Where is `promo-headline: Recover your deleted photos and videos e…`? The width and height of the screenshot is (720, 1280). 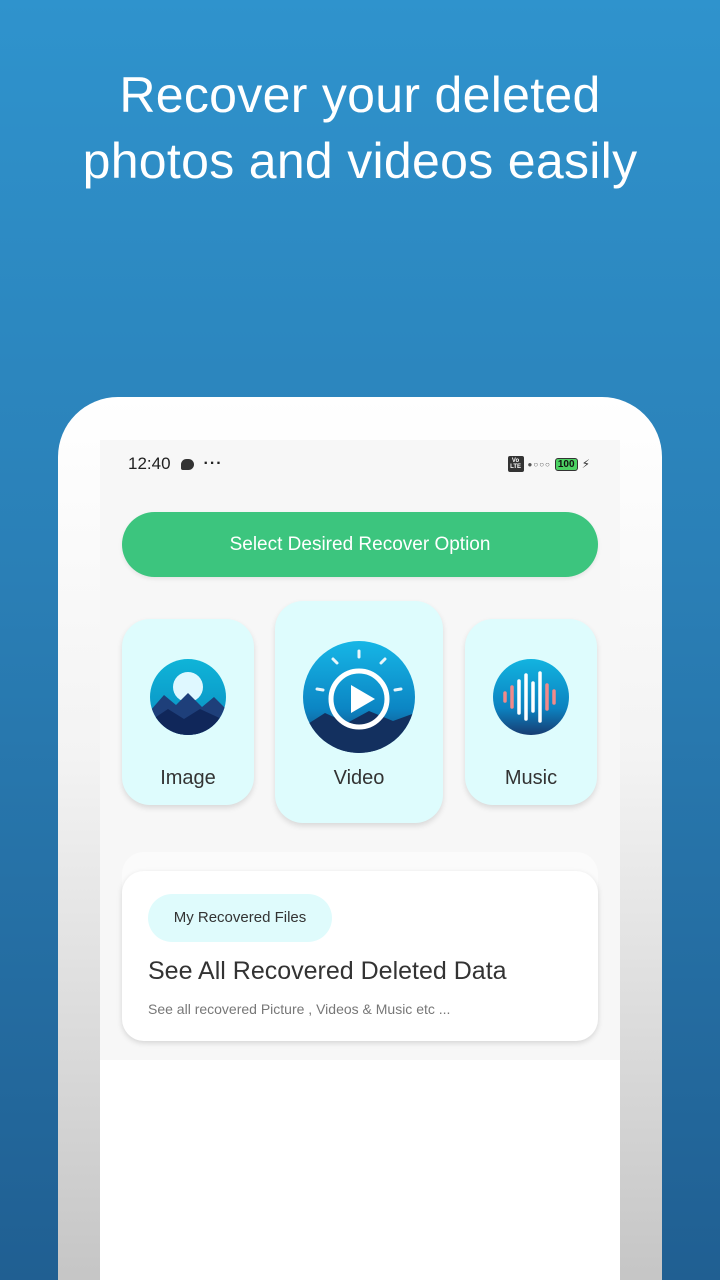
promo-headline: Recover your deleted photos and videos e… is located at coordinates (360, 128).